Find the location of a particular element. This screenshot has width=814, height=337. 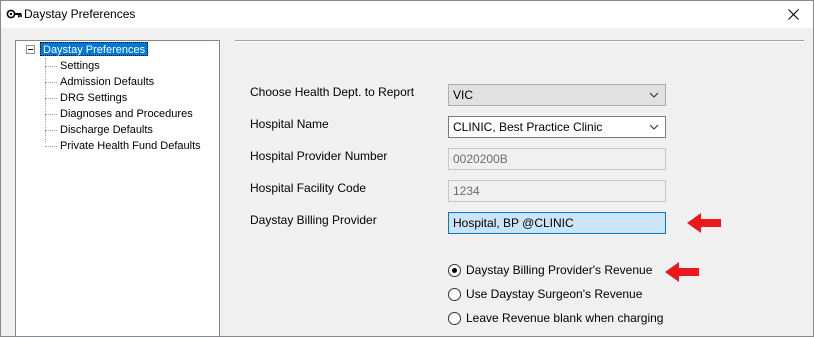

facility-code-field: 1234 is located at coordinates (557, 191).